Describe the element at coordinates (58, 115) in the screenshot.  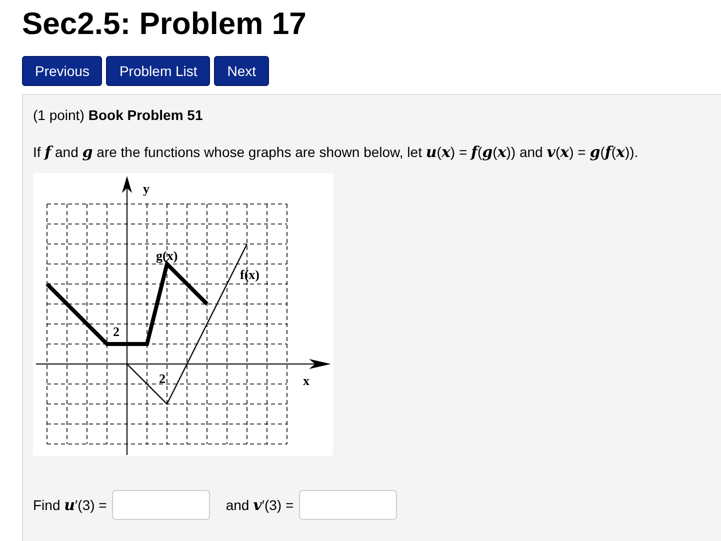
I see `points-text: (1 point)` at that location.